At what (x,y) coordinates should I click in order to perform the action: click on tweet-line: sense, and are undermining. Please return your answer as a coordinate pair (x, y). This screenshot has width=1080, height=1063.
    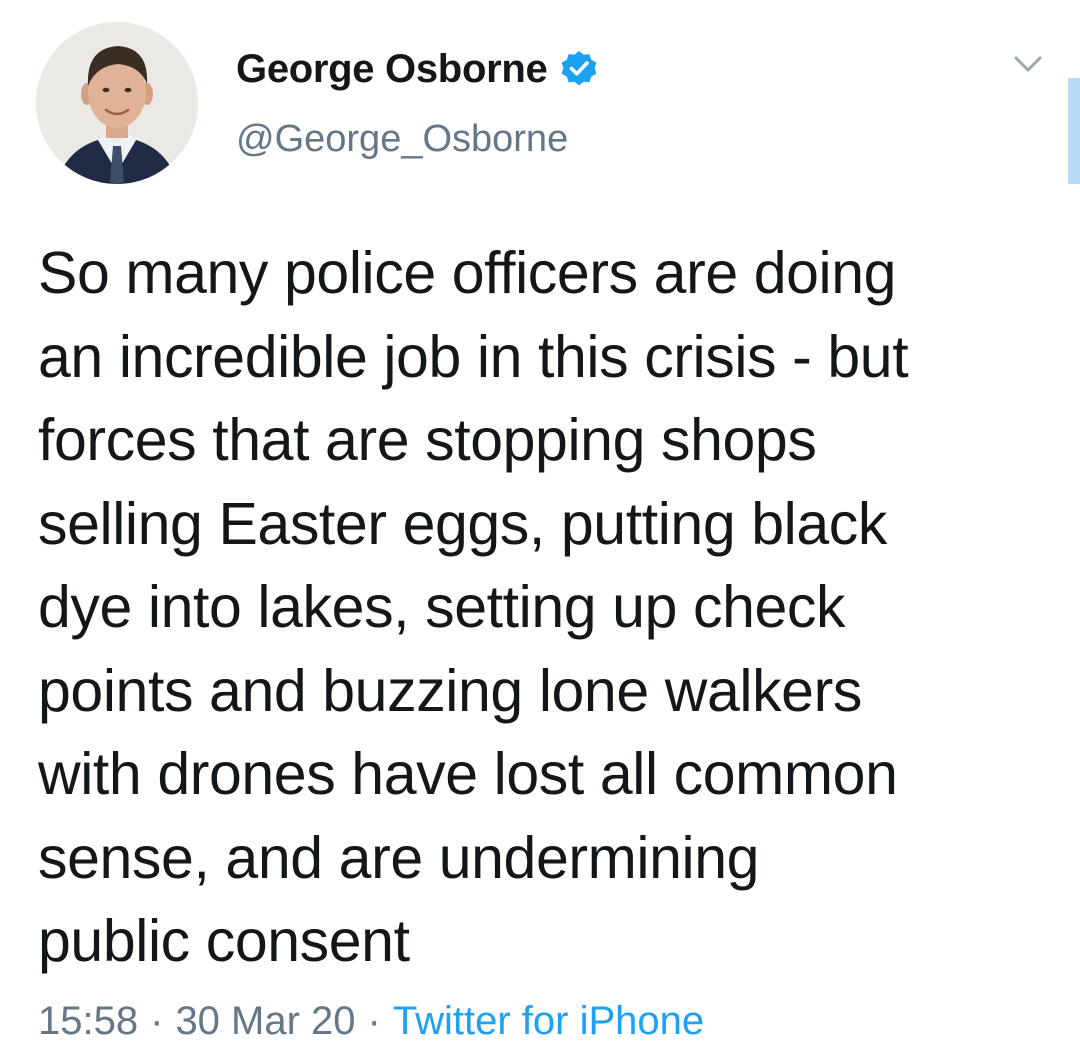
    Looking at the image, I should click on (399, 857).